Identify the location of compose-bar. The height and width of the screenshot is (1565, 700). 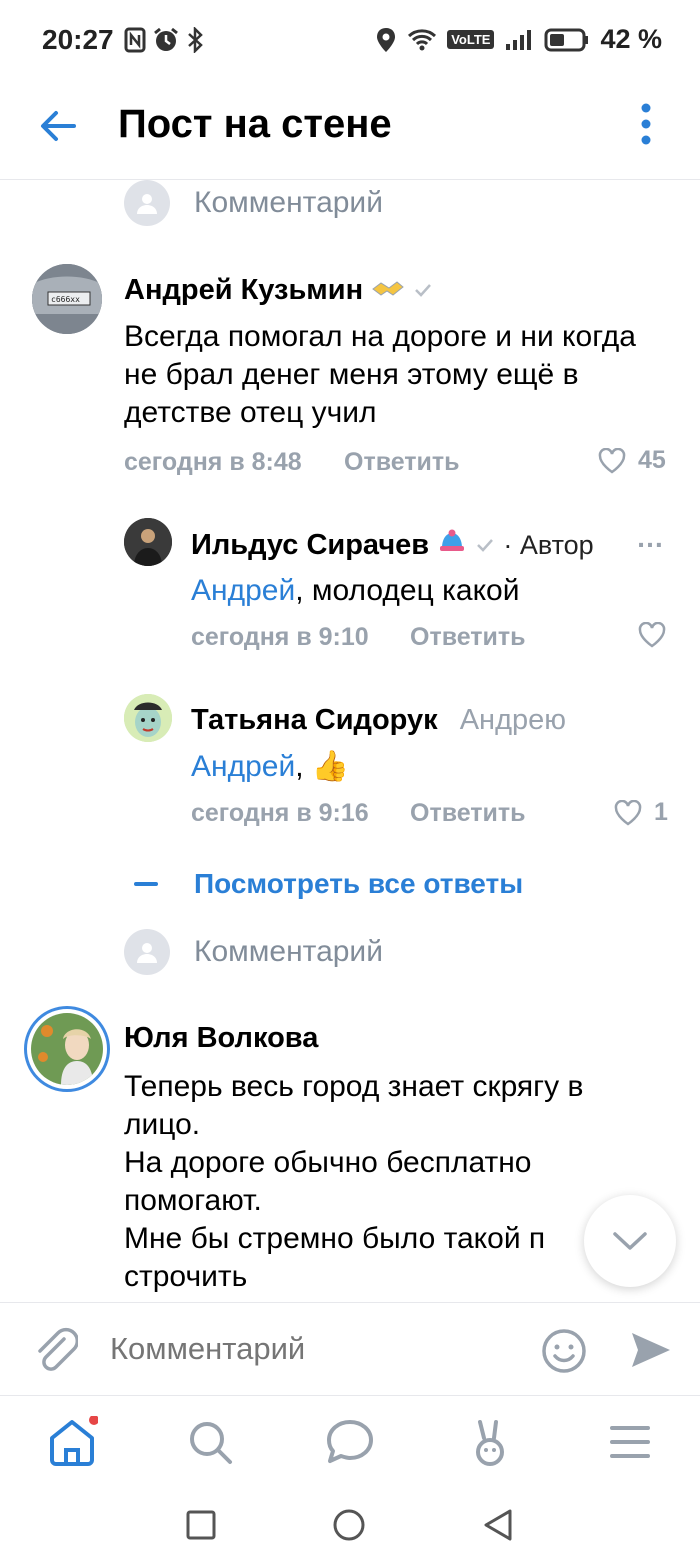
(350, 1349).